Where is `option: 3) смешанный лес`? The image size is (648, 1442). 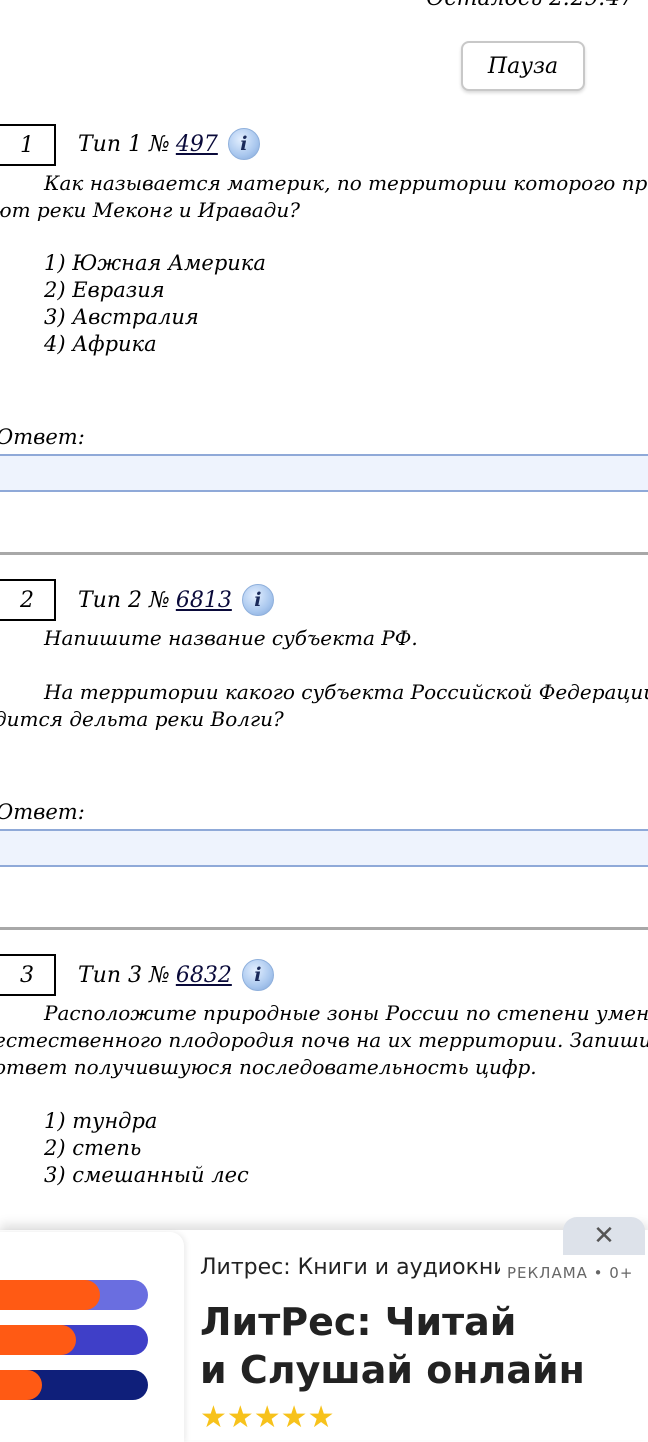 option: 3) смешанный лес is located at coordinates (146, 1175).